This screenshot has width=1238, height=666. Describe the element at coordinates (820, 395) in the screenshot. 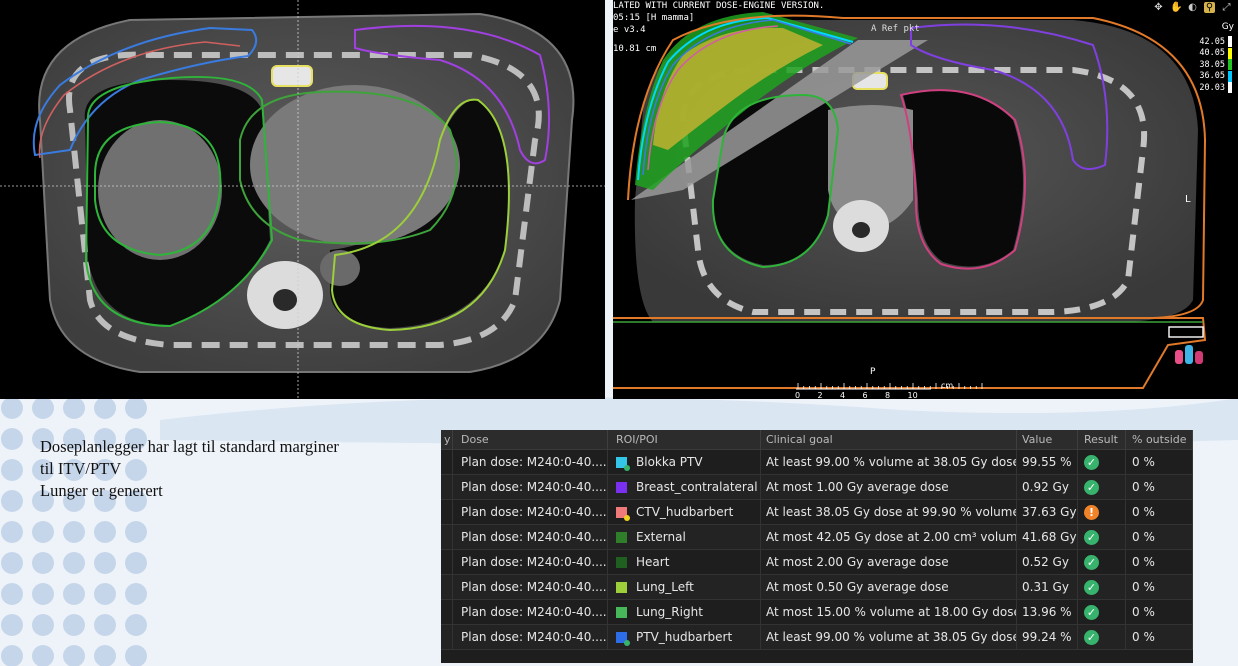

I see `scale-tick-label: 2` at that location.